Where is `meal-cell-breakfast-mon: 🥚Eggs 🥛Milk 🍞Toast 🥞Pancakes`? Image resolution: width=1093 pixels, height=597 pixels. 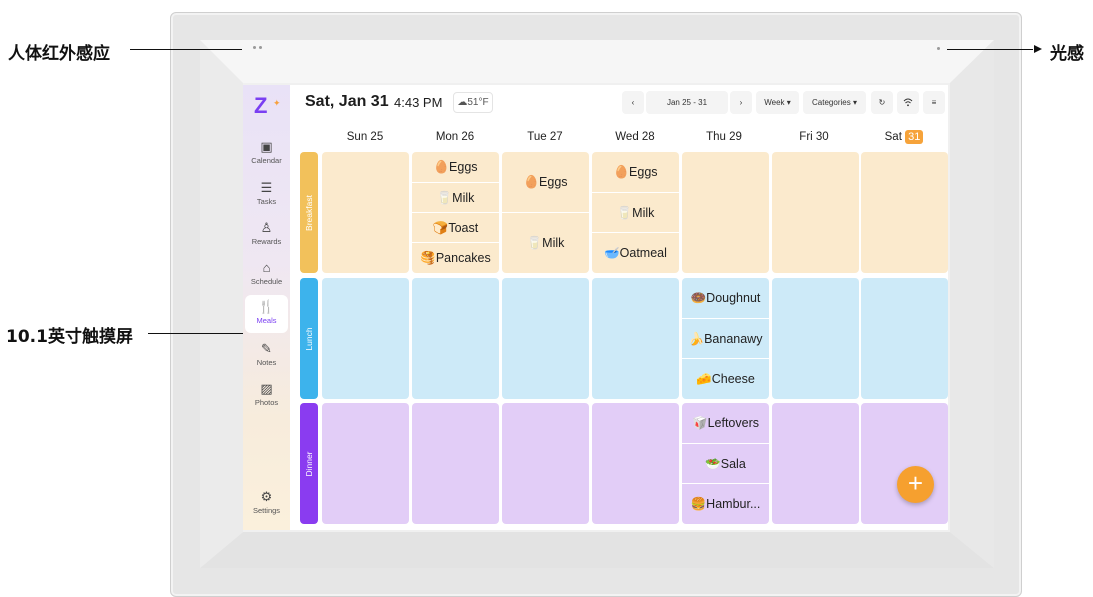 meal-cell-breakfast-mon: 🥚Eggs 🥛Milk 🍞Toast 🥞Pancakes is located at coordinates (455, 212).